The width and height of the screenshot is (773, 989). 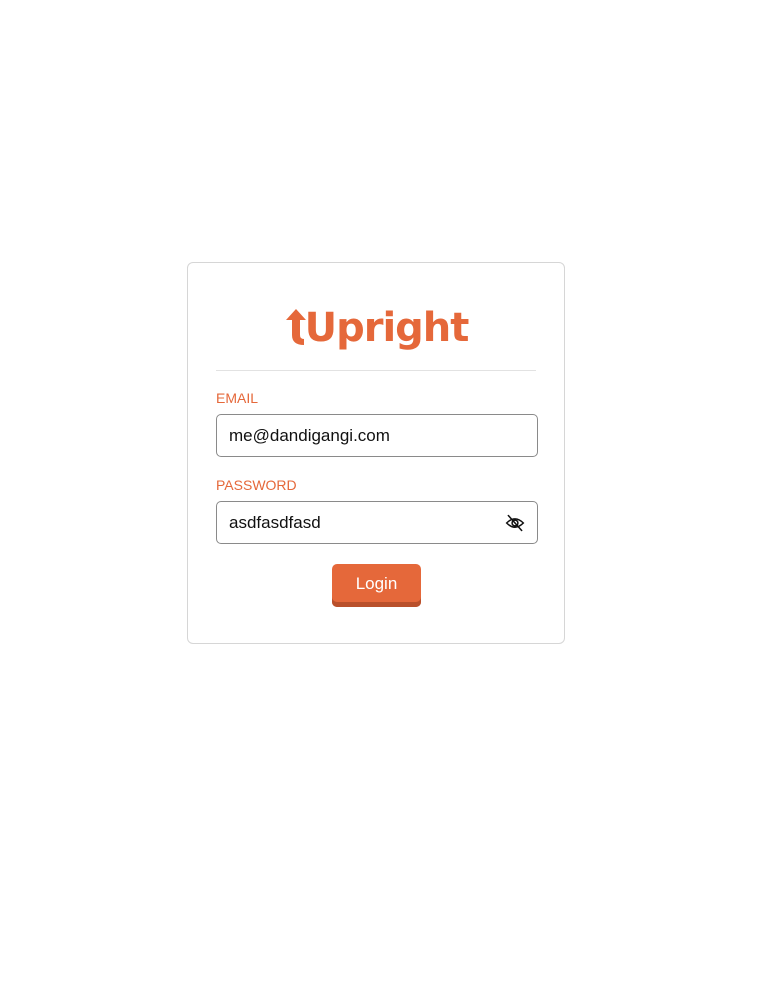 I want to click on logo-text: Upright, so click(x=387, y=328).